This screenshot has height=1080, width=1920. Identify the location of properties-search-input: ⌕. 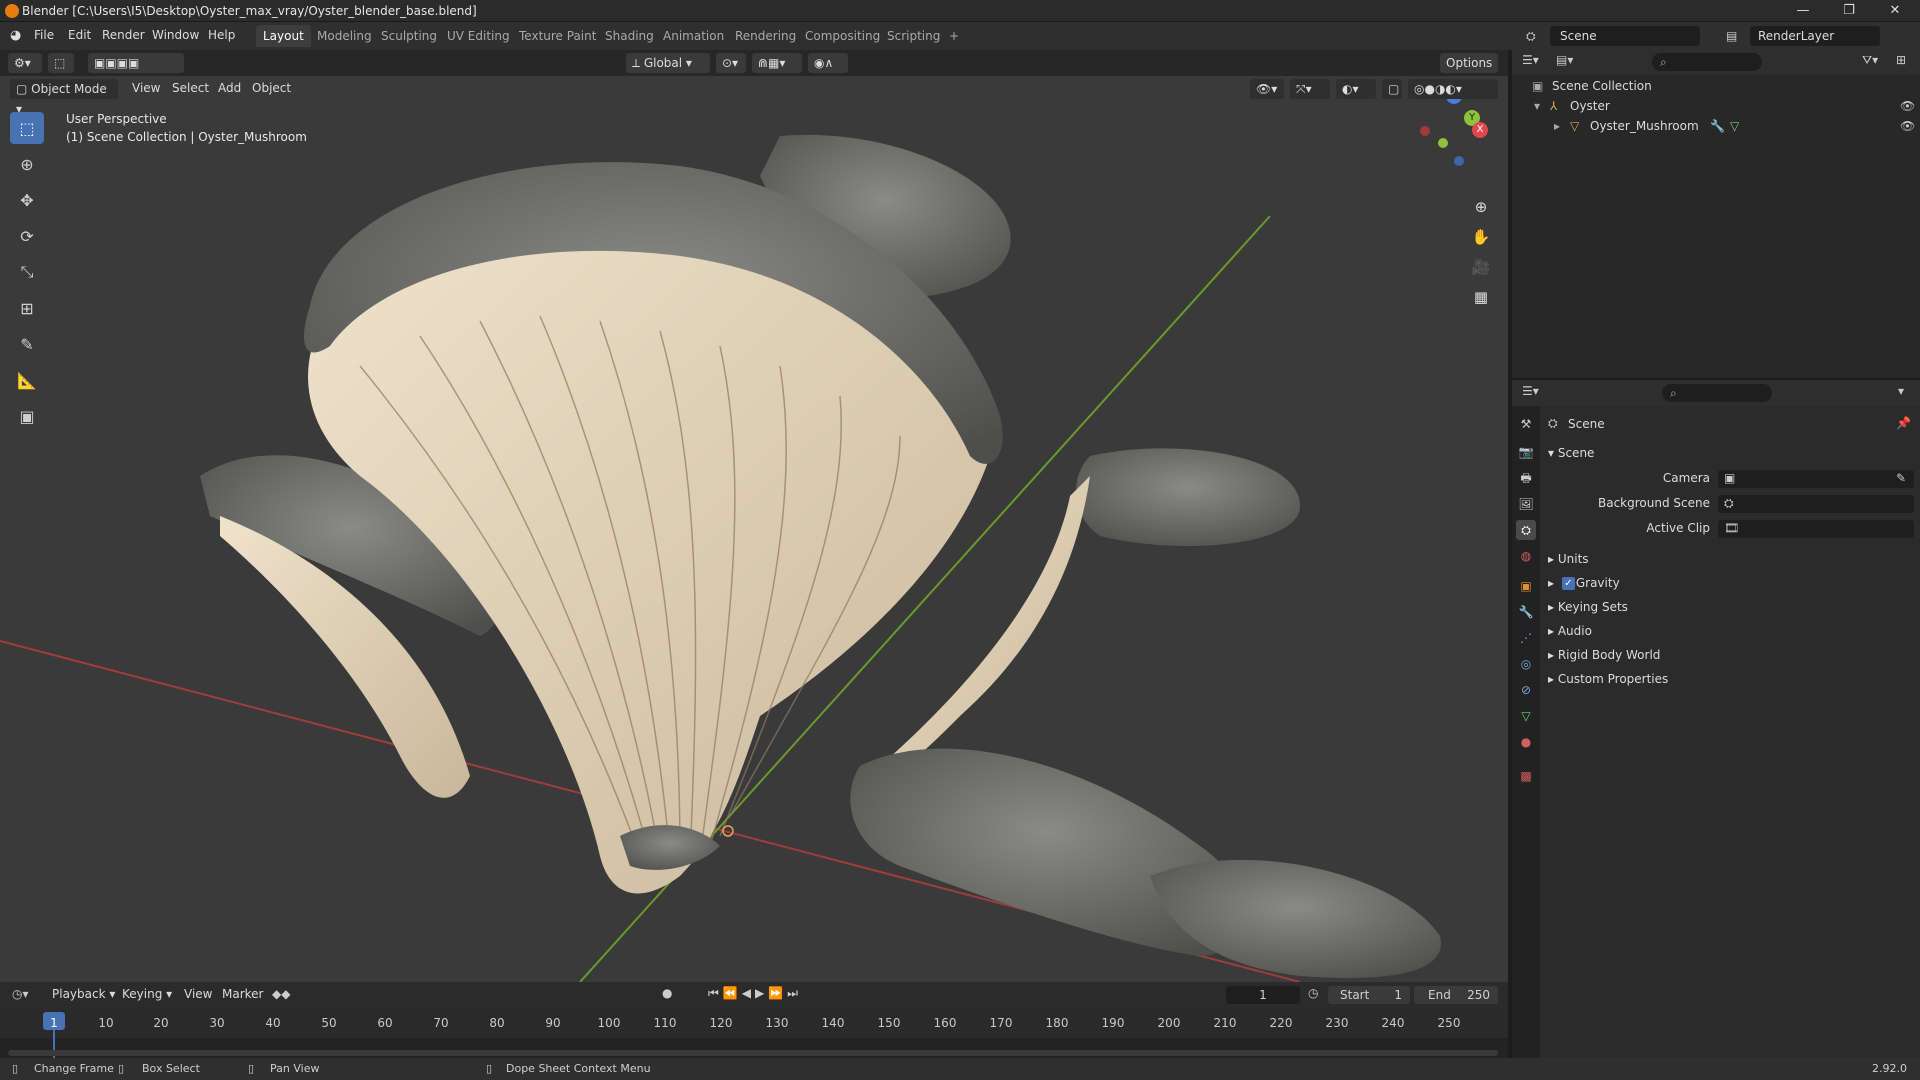
(1717, 393).